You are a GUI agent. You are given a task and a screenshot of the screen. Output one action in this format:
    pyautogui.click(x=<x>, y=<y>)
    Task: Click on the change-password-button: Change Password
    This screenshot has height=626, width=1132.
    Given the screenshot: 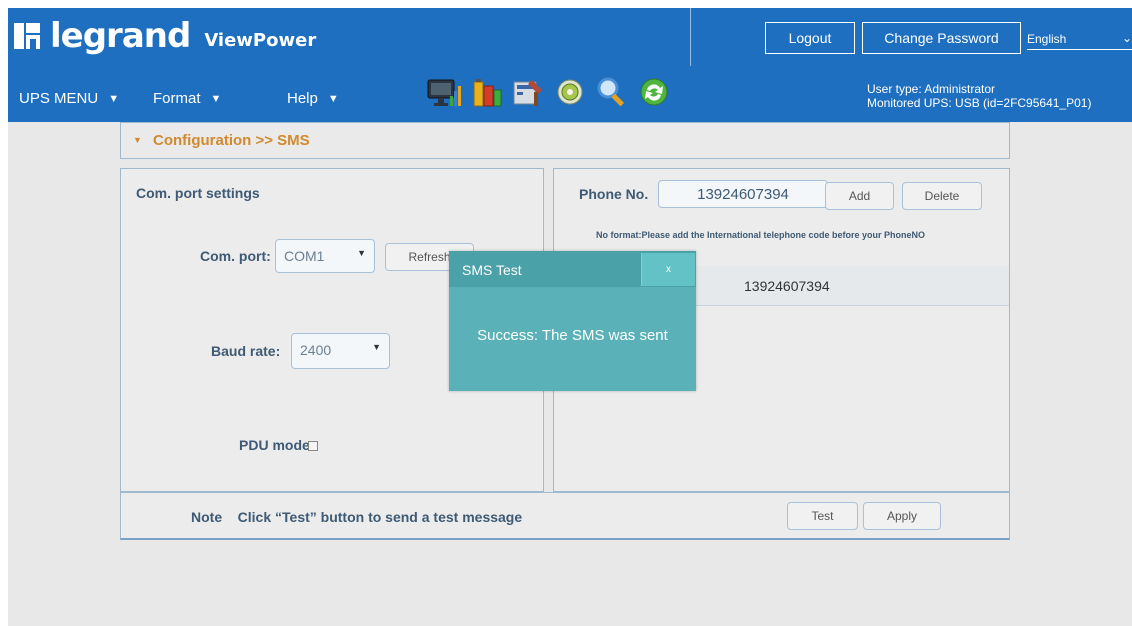 What is the action you would take?
    pyautogui.click(x=941, y=38)
    